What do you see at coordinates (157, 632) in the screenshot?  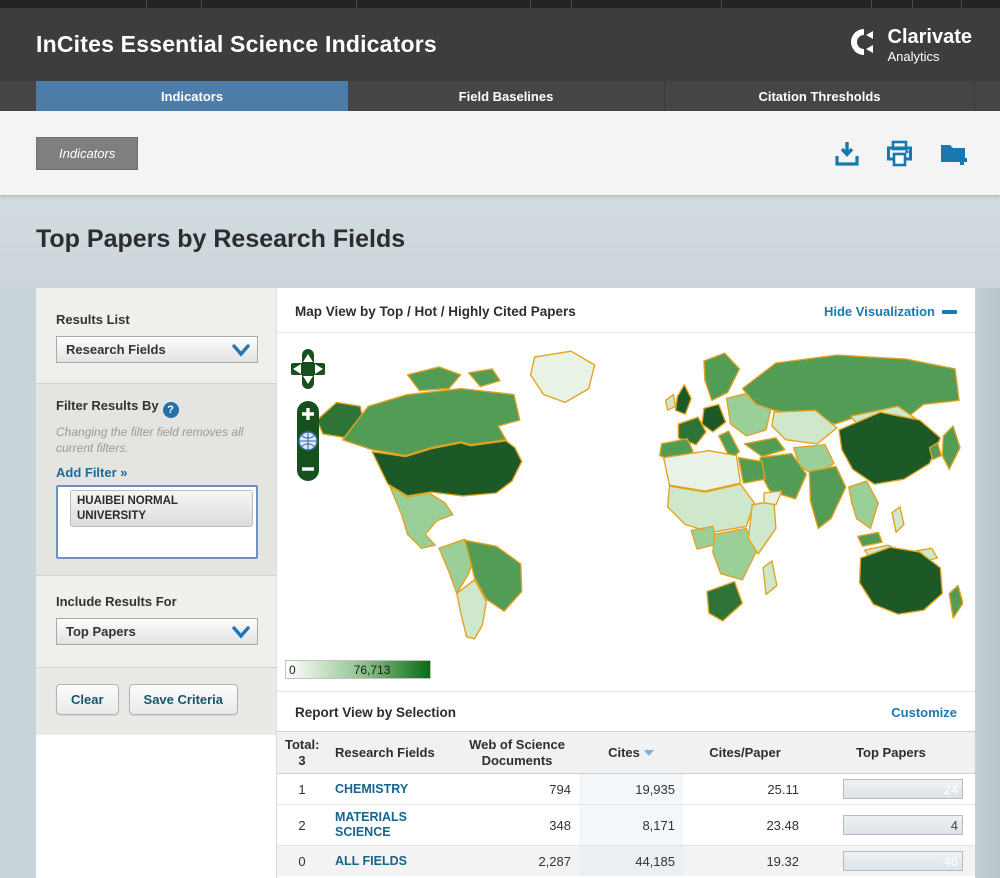 I see `include-results-select: Top Papers` at bounding box center [157, 632].